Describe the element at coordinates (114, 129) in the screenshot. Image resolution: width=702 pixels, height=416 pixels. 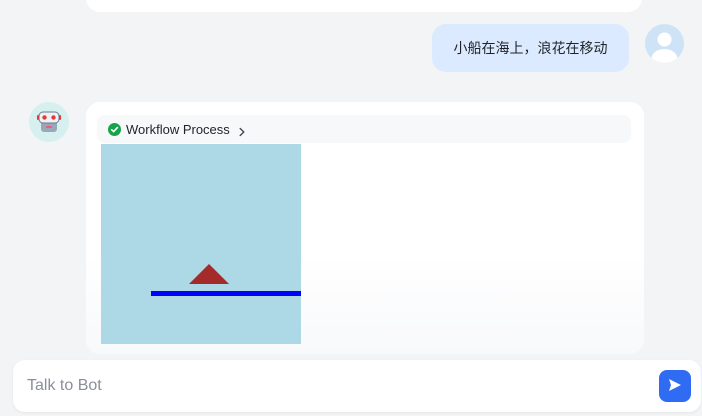
I see `check-circle-icon` at that location.